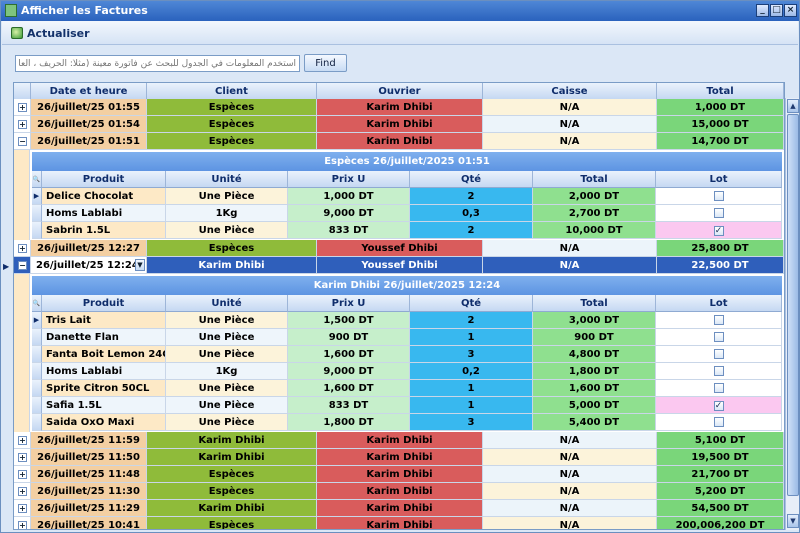 This screenshot has width=800, height=533. Describe the element at coordinates (793, 305) in the screenshot. I see `scroll-thumb` at that location.